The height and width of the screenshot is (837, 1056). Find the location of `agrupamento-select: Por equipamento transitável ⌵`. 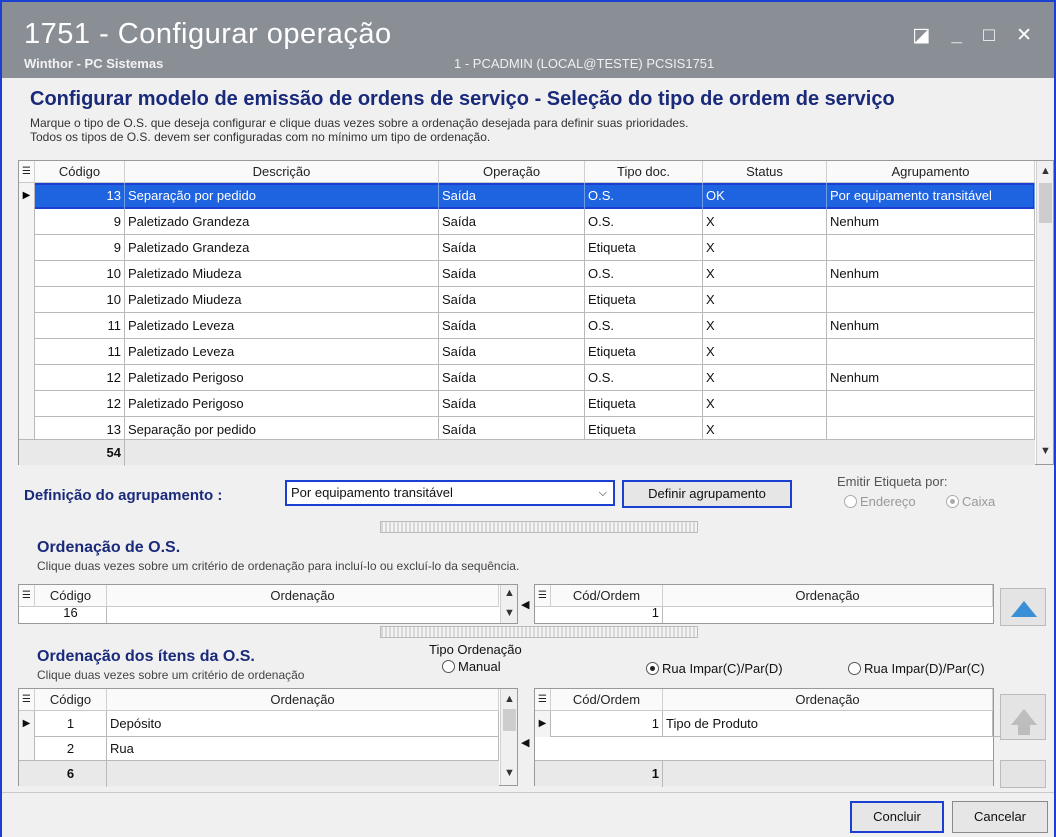

agrupamento-select: Por equipamento transitável ⌵ is located at coordinates (450, 493).